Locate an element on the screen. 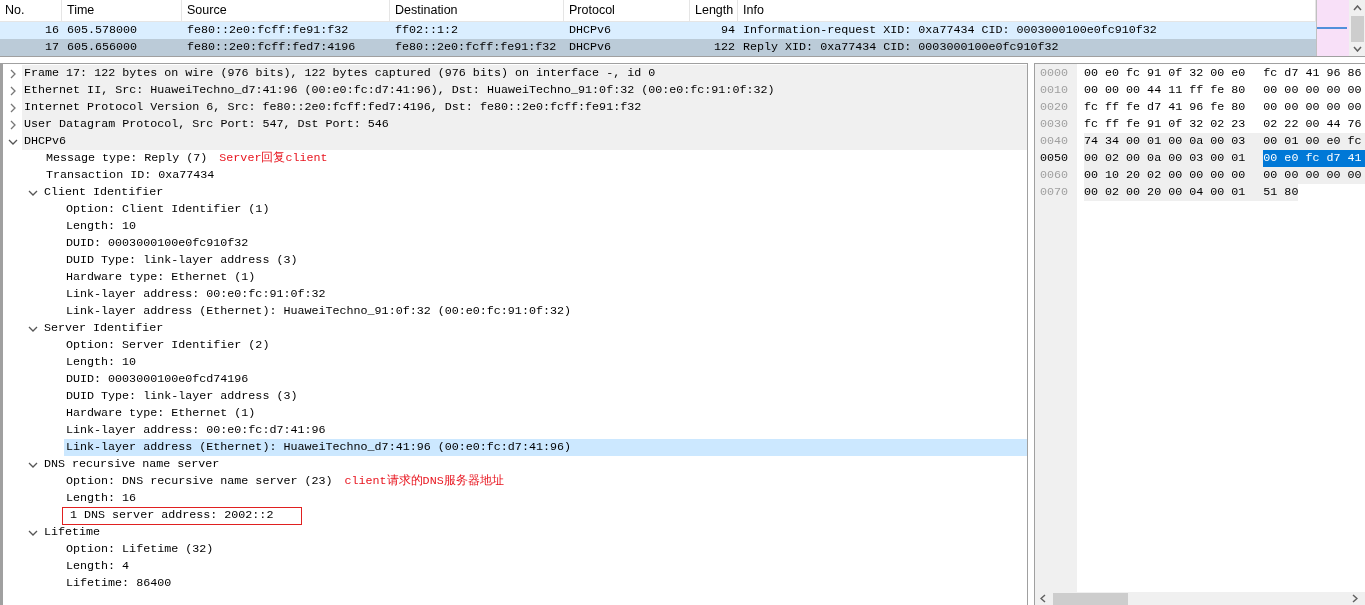  scroll-up-icon is located at coordinates (1357, 8).